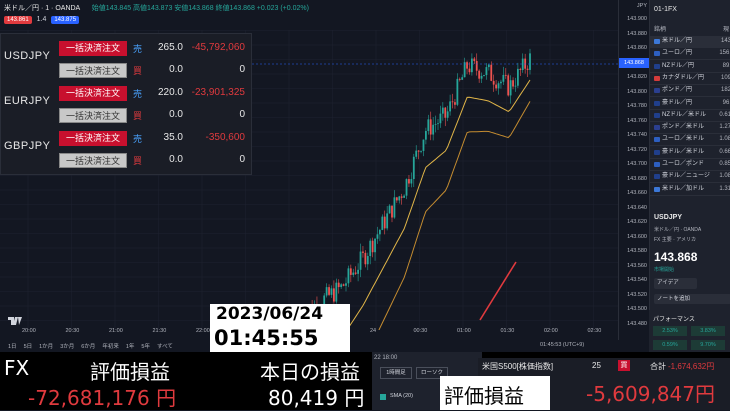 Image resolution: width=730 pixels, height=411 pixels. What do you see at coordinates (686, 176) in the screenshot?
I see `watchlist-symbol-name: 豪ドル／ニュージ` at bounding box center [686, 176].